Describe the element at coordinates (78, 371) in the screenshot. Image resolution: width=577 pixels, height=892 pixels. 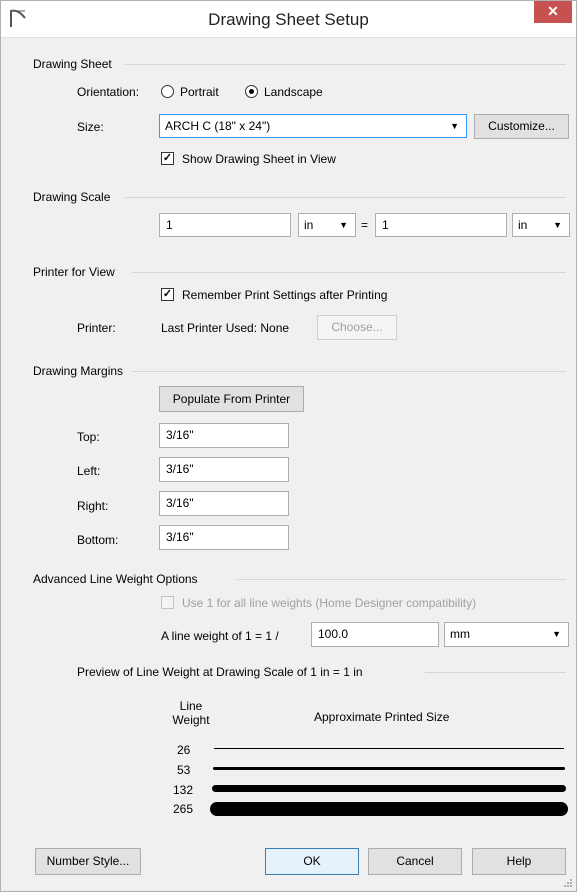
I see `margins-group-title: Drawing Margins` at that location.